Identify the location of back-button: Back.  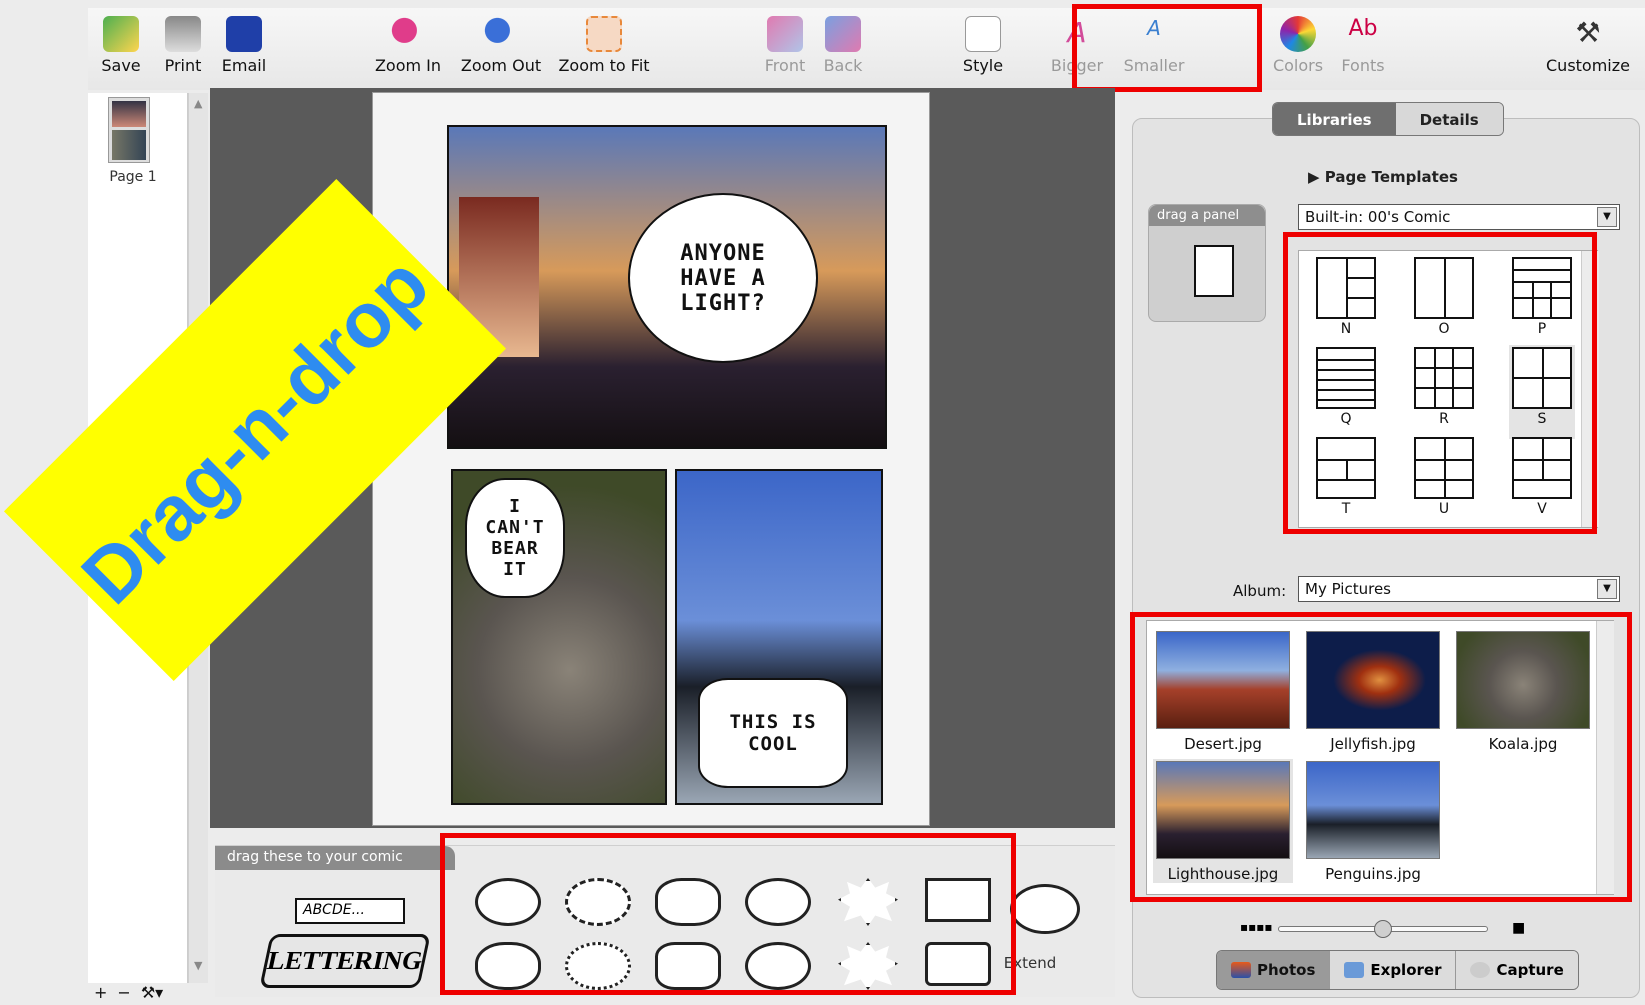
(843, 45).